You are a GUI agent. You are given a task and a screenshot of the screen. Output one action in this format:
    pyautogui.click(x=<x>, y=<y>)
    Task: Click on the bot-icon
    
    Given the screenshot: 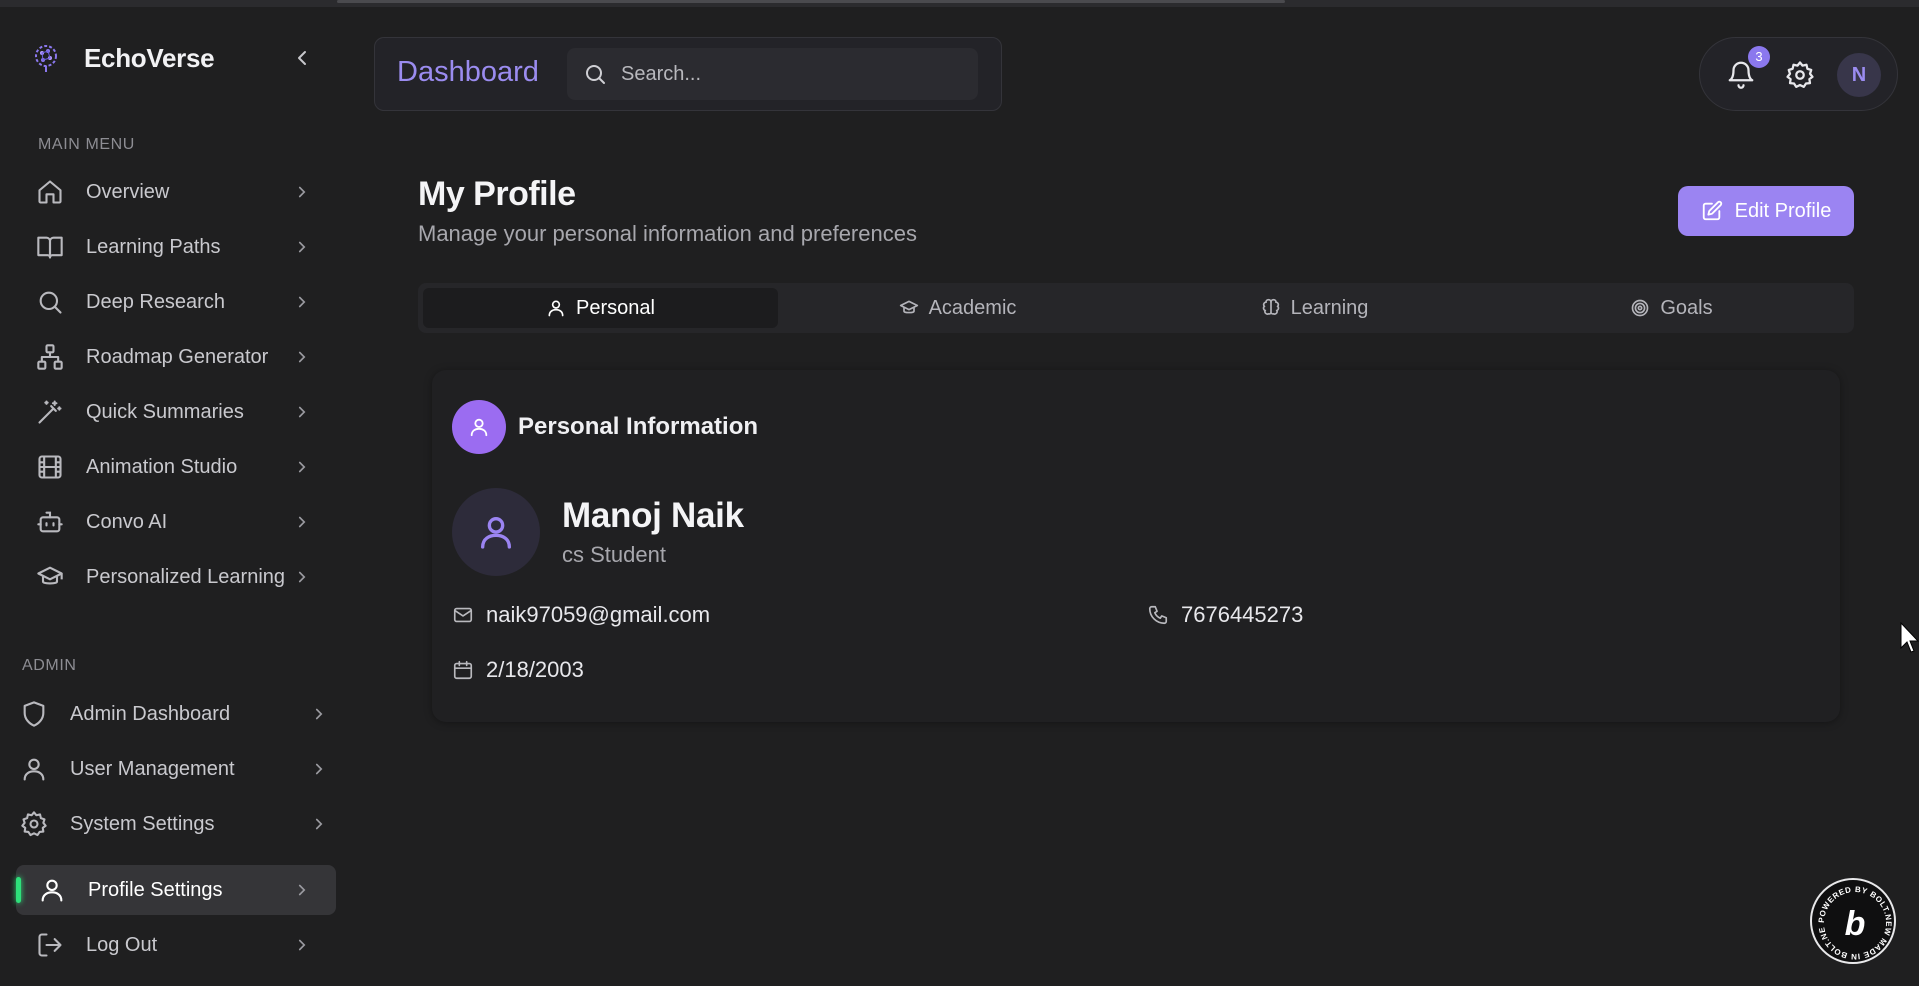 What is the action you would take?
    pyautogui.click(x=50, y=522)
    